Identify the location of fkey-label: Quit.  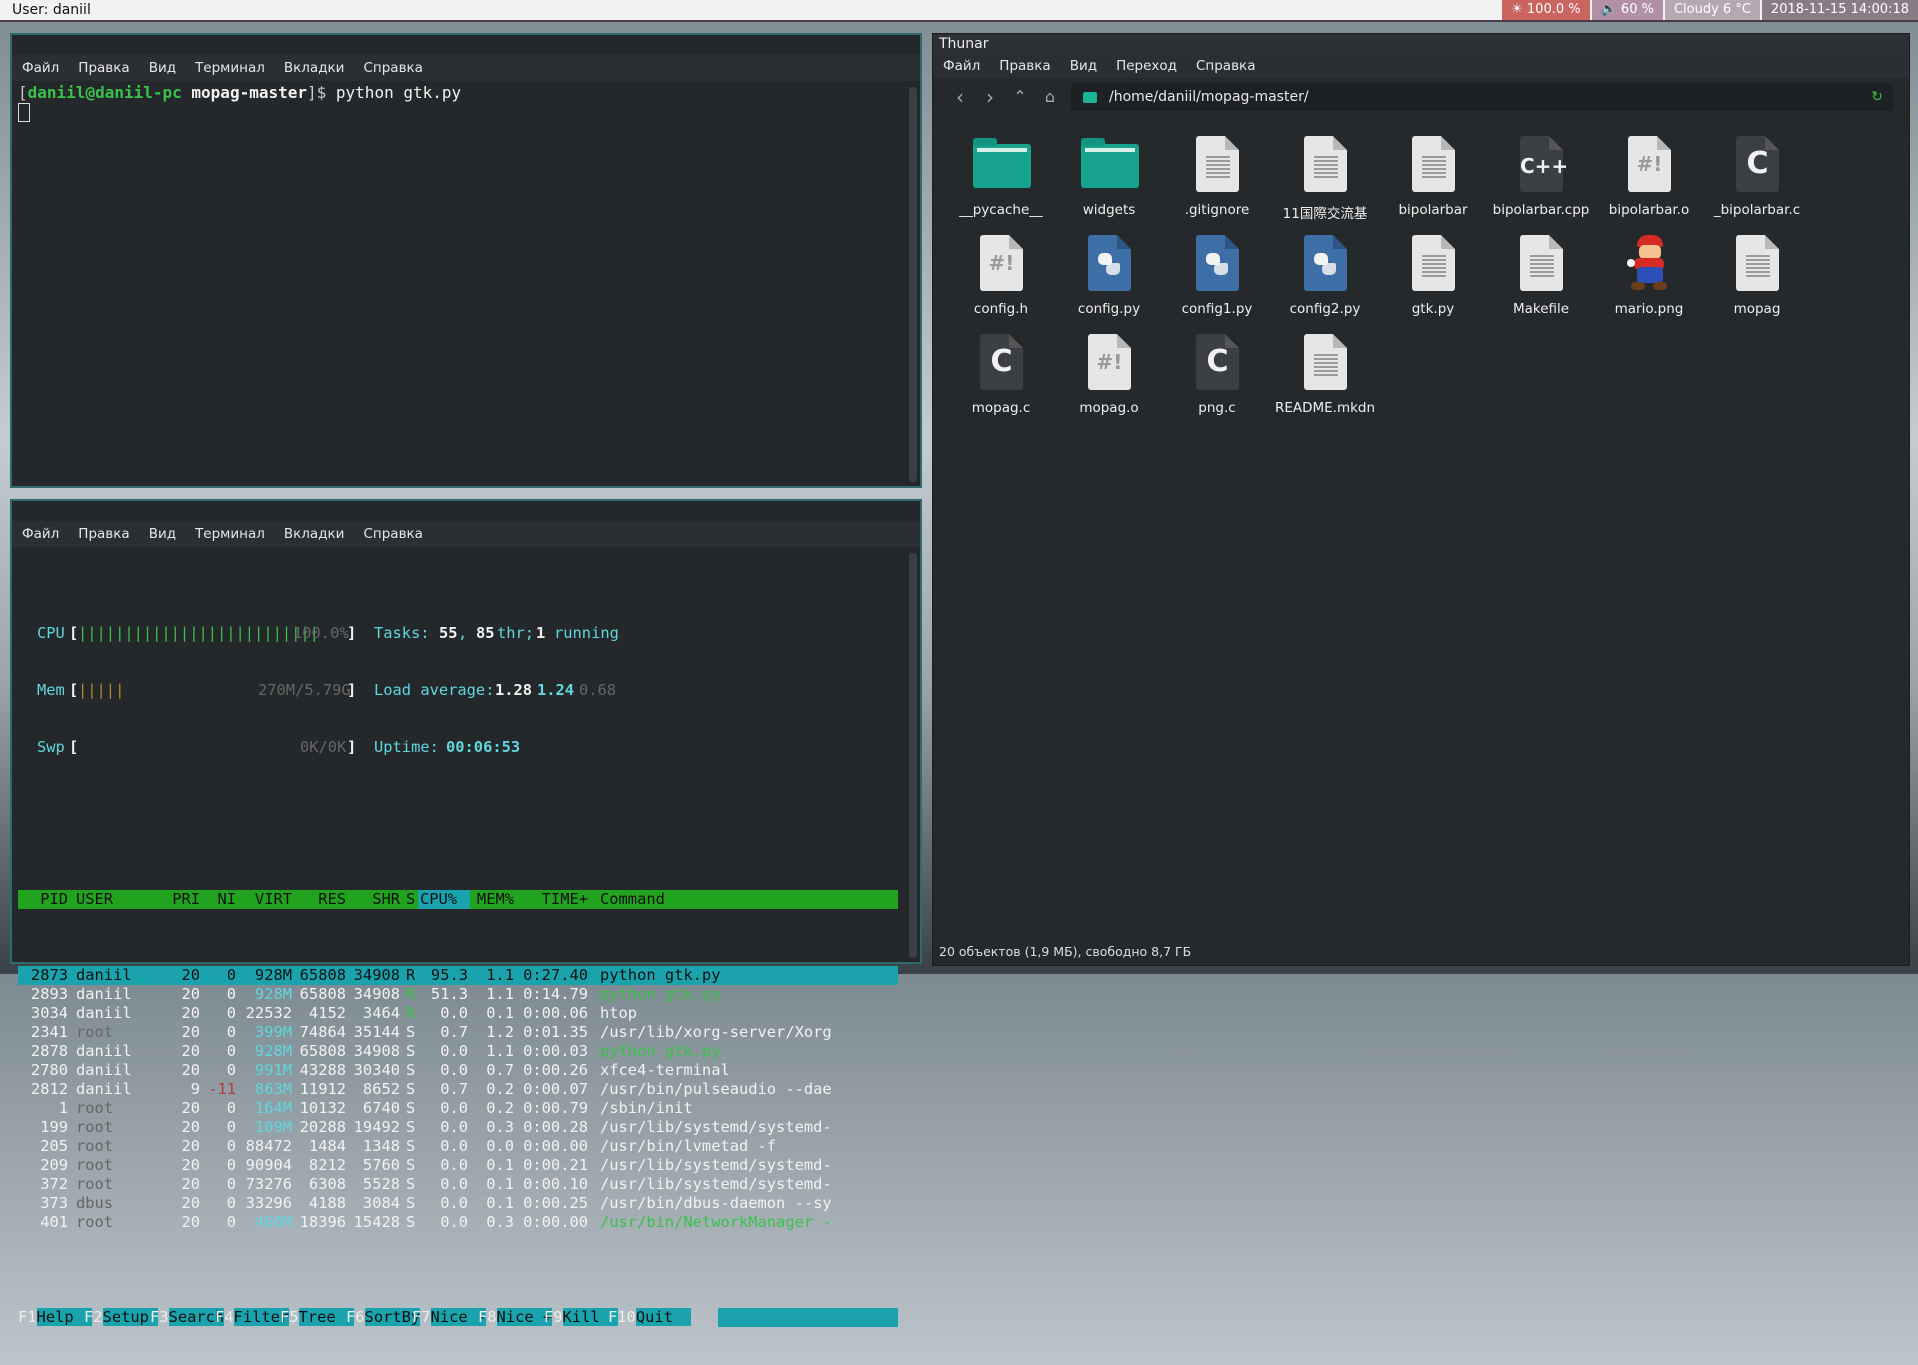
(663, 1317).